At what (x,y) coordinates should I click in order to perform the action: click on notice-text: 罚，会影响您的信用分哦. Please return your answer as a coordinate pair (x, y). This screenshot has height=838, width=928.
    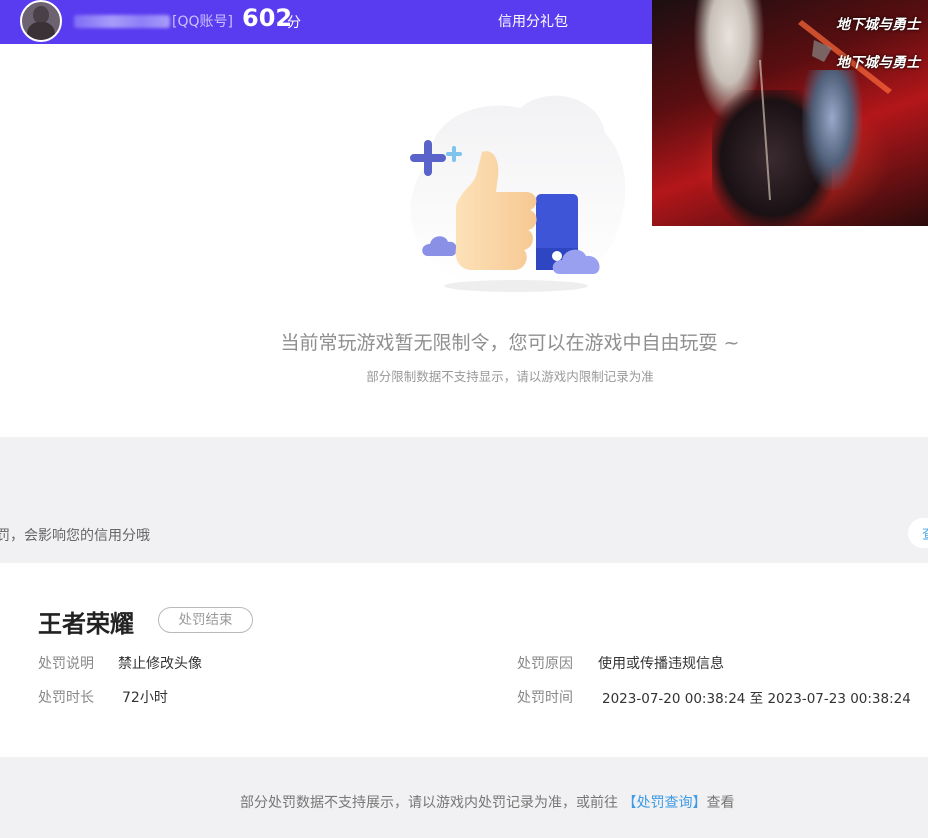
    Looking at the image, I should click on (75, 536).